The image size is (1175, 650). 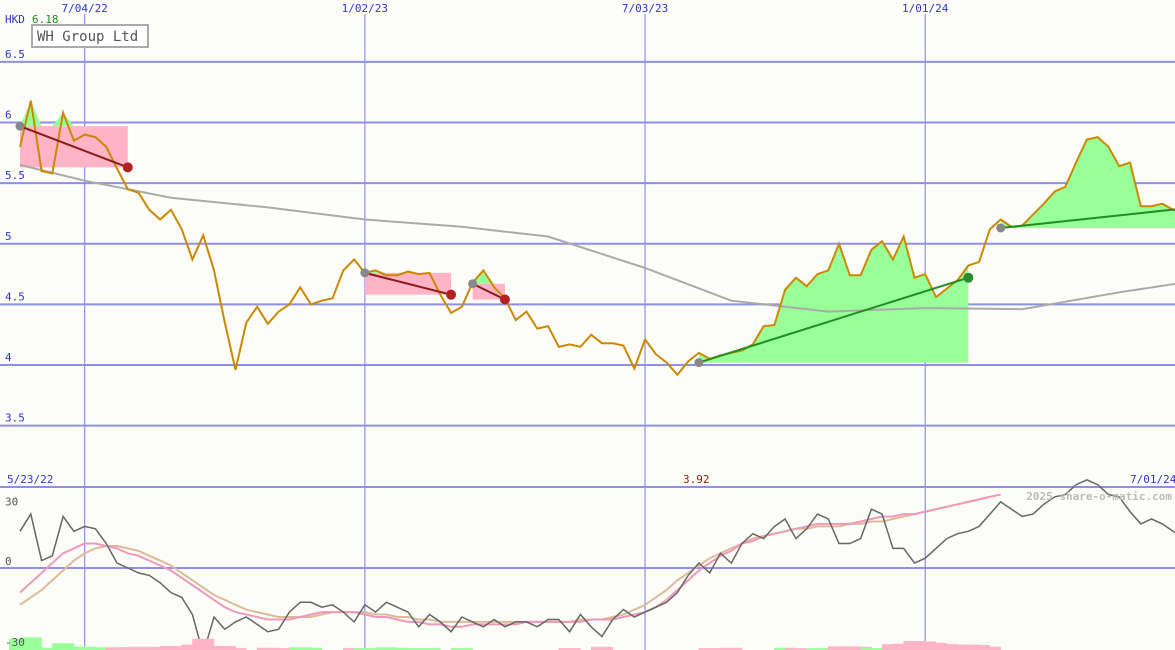 What do you see at coordinates (87, 37) in the screenshot?
I see `chart-title: WH Group Ltd` at bounding box center [87, 37].